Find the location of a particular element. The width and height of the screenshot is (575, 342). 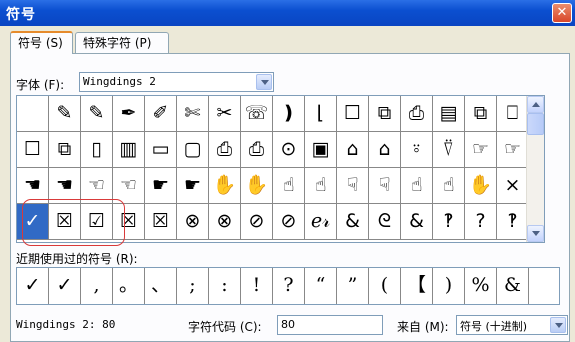

scroll-down-icon is located at coordinates (535, 233).